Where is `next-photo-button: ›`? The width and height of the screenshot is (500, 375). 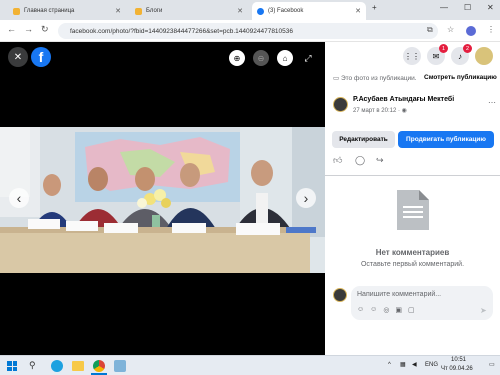 next-photo-button: › is located at coordinates (306, 198).